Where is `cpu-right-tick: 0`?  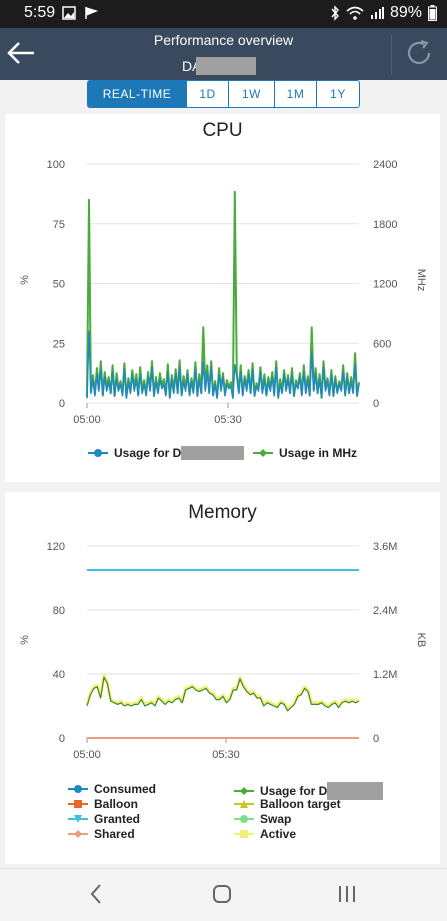
cpu-right-tick: 0 is located at coordinates (376, 404).